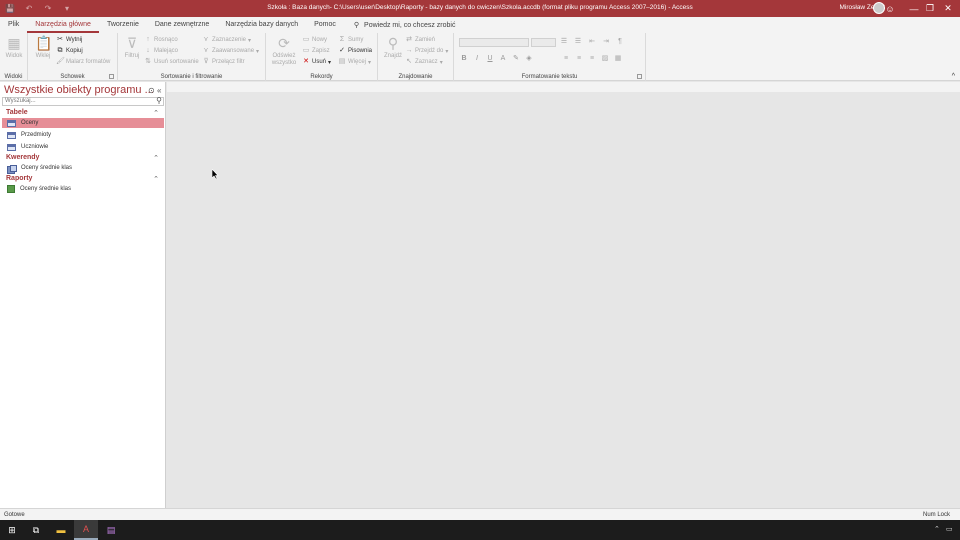 This screenshot has height=540, width=960. Describe the element at coordinates (420, 40) in the screenshot. I see `replace-button: ⇄ Zamień` at that location.